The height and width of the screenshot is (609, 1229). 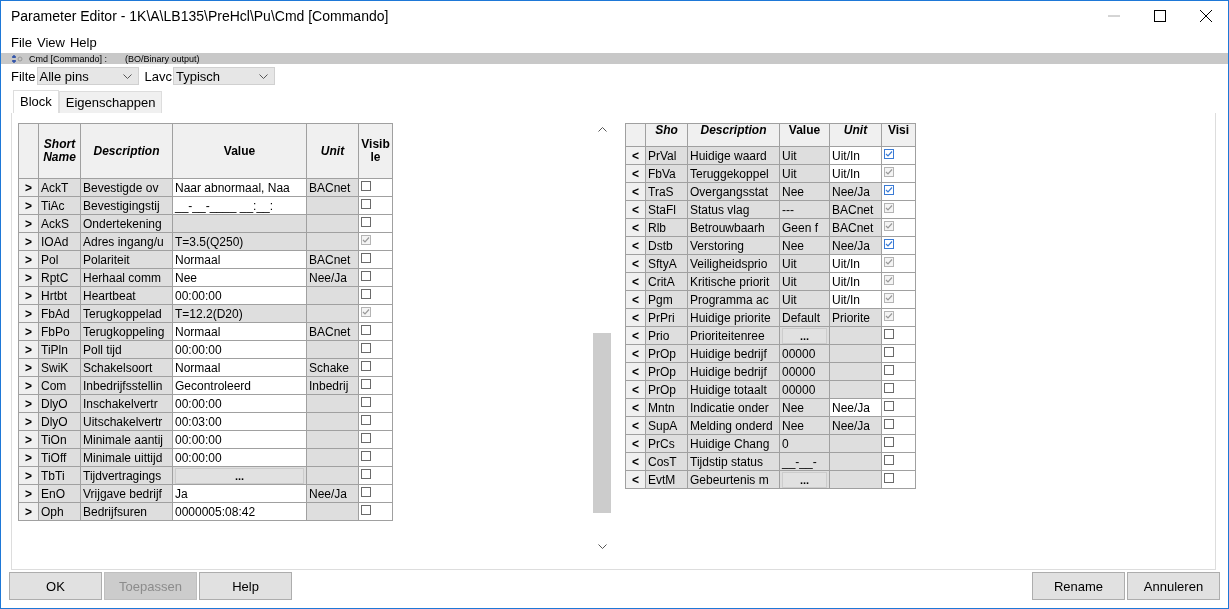 What do you see at coordinates (602, 129) in the screenshot?
I see `scroll-up-icon` at bounding box center [602, 129].